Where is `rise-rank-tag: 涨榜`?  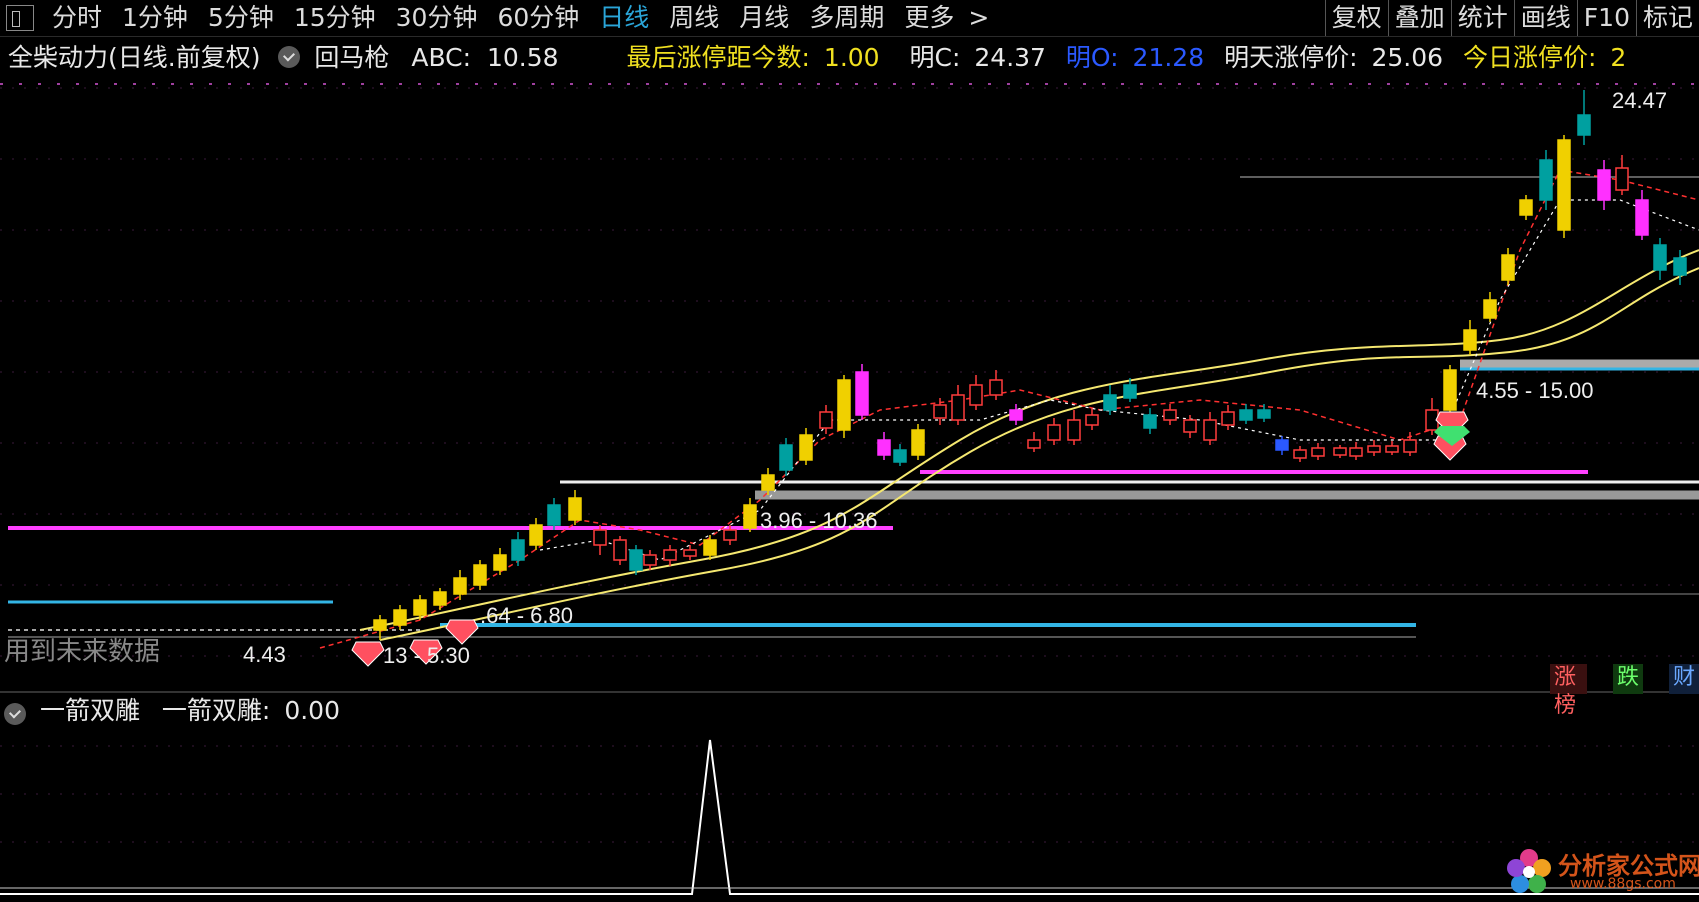
rise-rank-tag: 涨榜 is located at coordinates (1568, 691).